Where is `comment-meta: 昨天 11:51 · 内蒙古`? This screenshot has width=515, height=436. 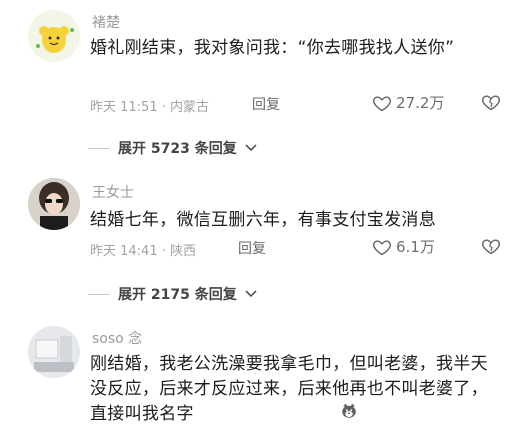 comment-meta: 昨天 11:51 · 内蒙古 is located at coordinates (150, 107).